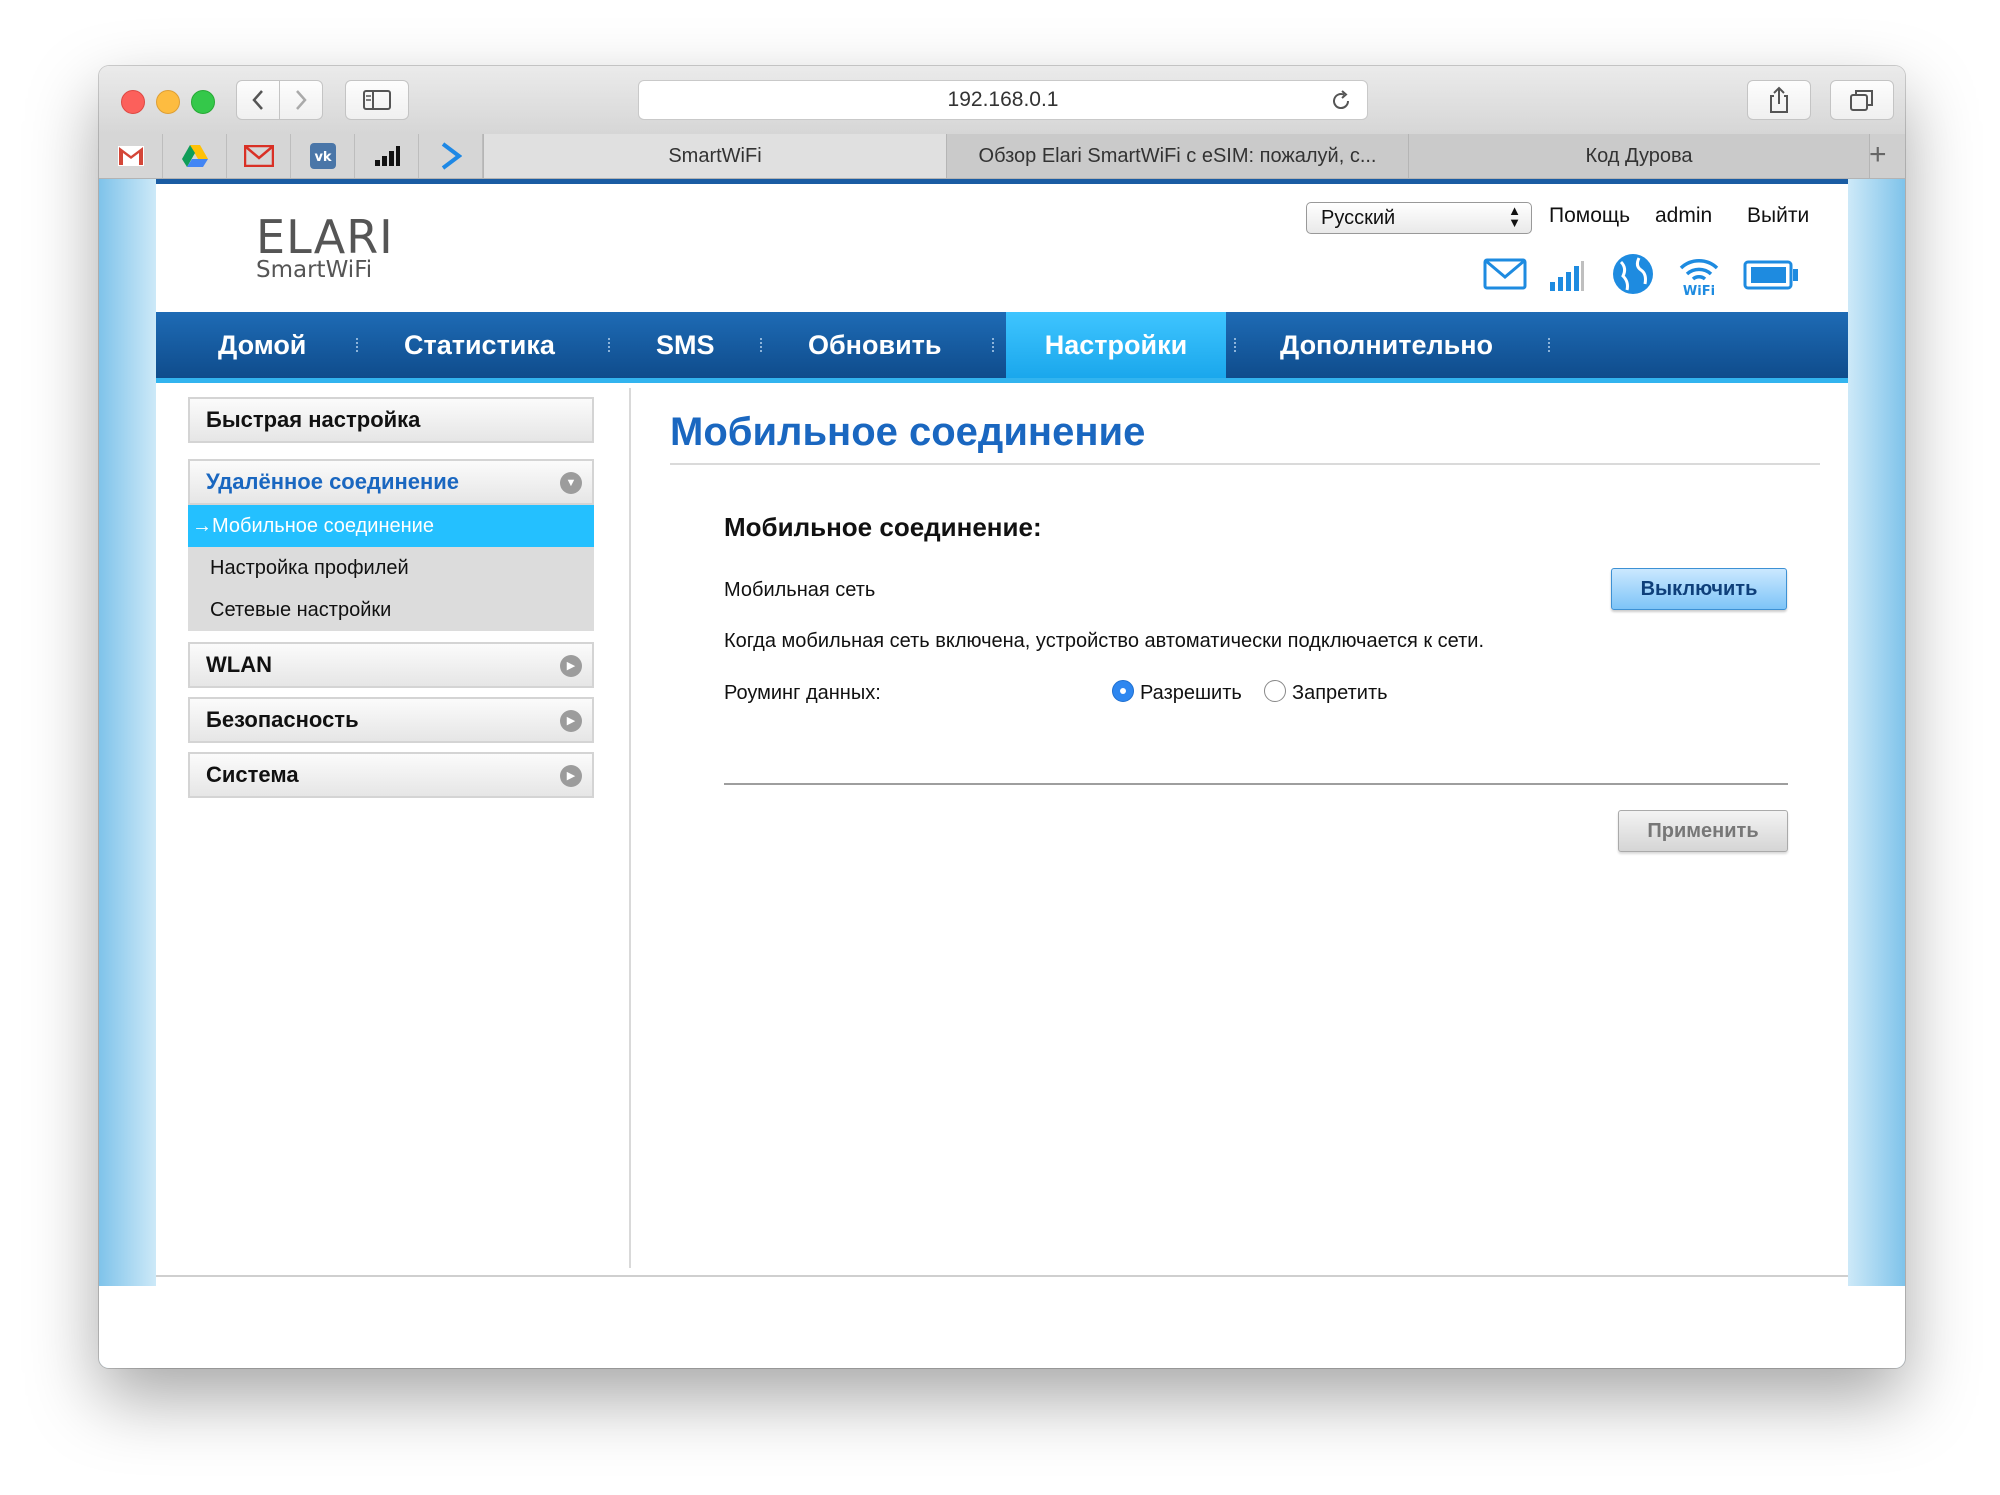  Describe the element at coordinates (1275, 691) in the screenshot. I see `roaming-deny-radio` at that location.